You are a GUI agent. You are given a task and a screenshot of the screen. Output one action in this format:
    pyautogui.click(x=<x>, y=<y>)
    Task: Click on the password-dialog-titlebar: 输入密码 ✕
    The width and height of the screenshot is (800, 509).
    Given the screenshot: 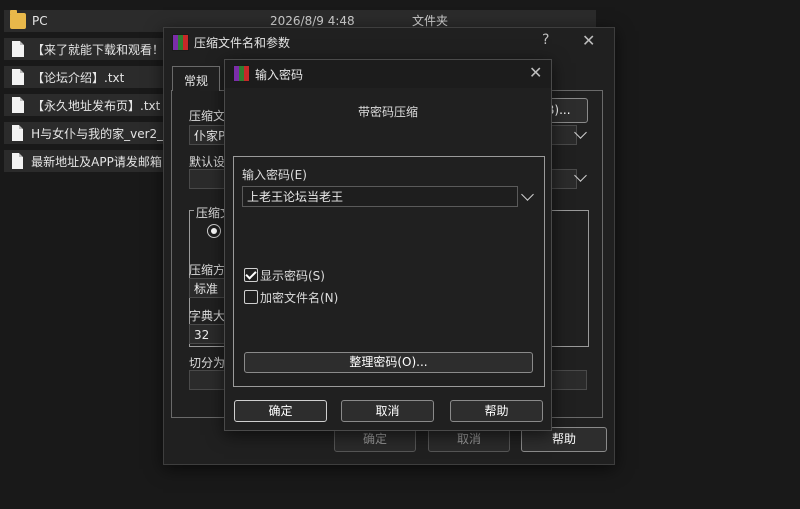 What is the action you would take?
    pyautogui.click(x=388, y=74)
    